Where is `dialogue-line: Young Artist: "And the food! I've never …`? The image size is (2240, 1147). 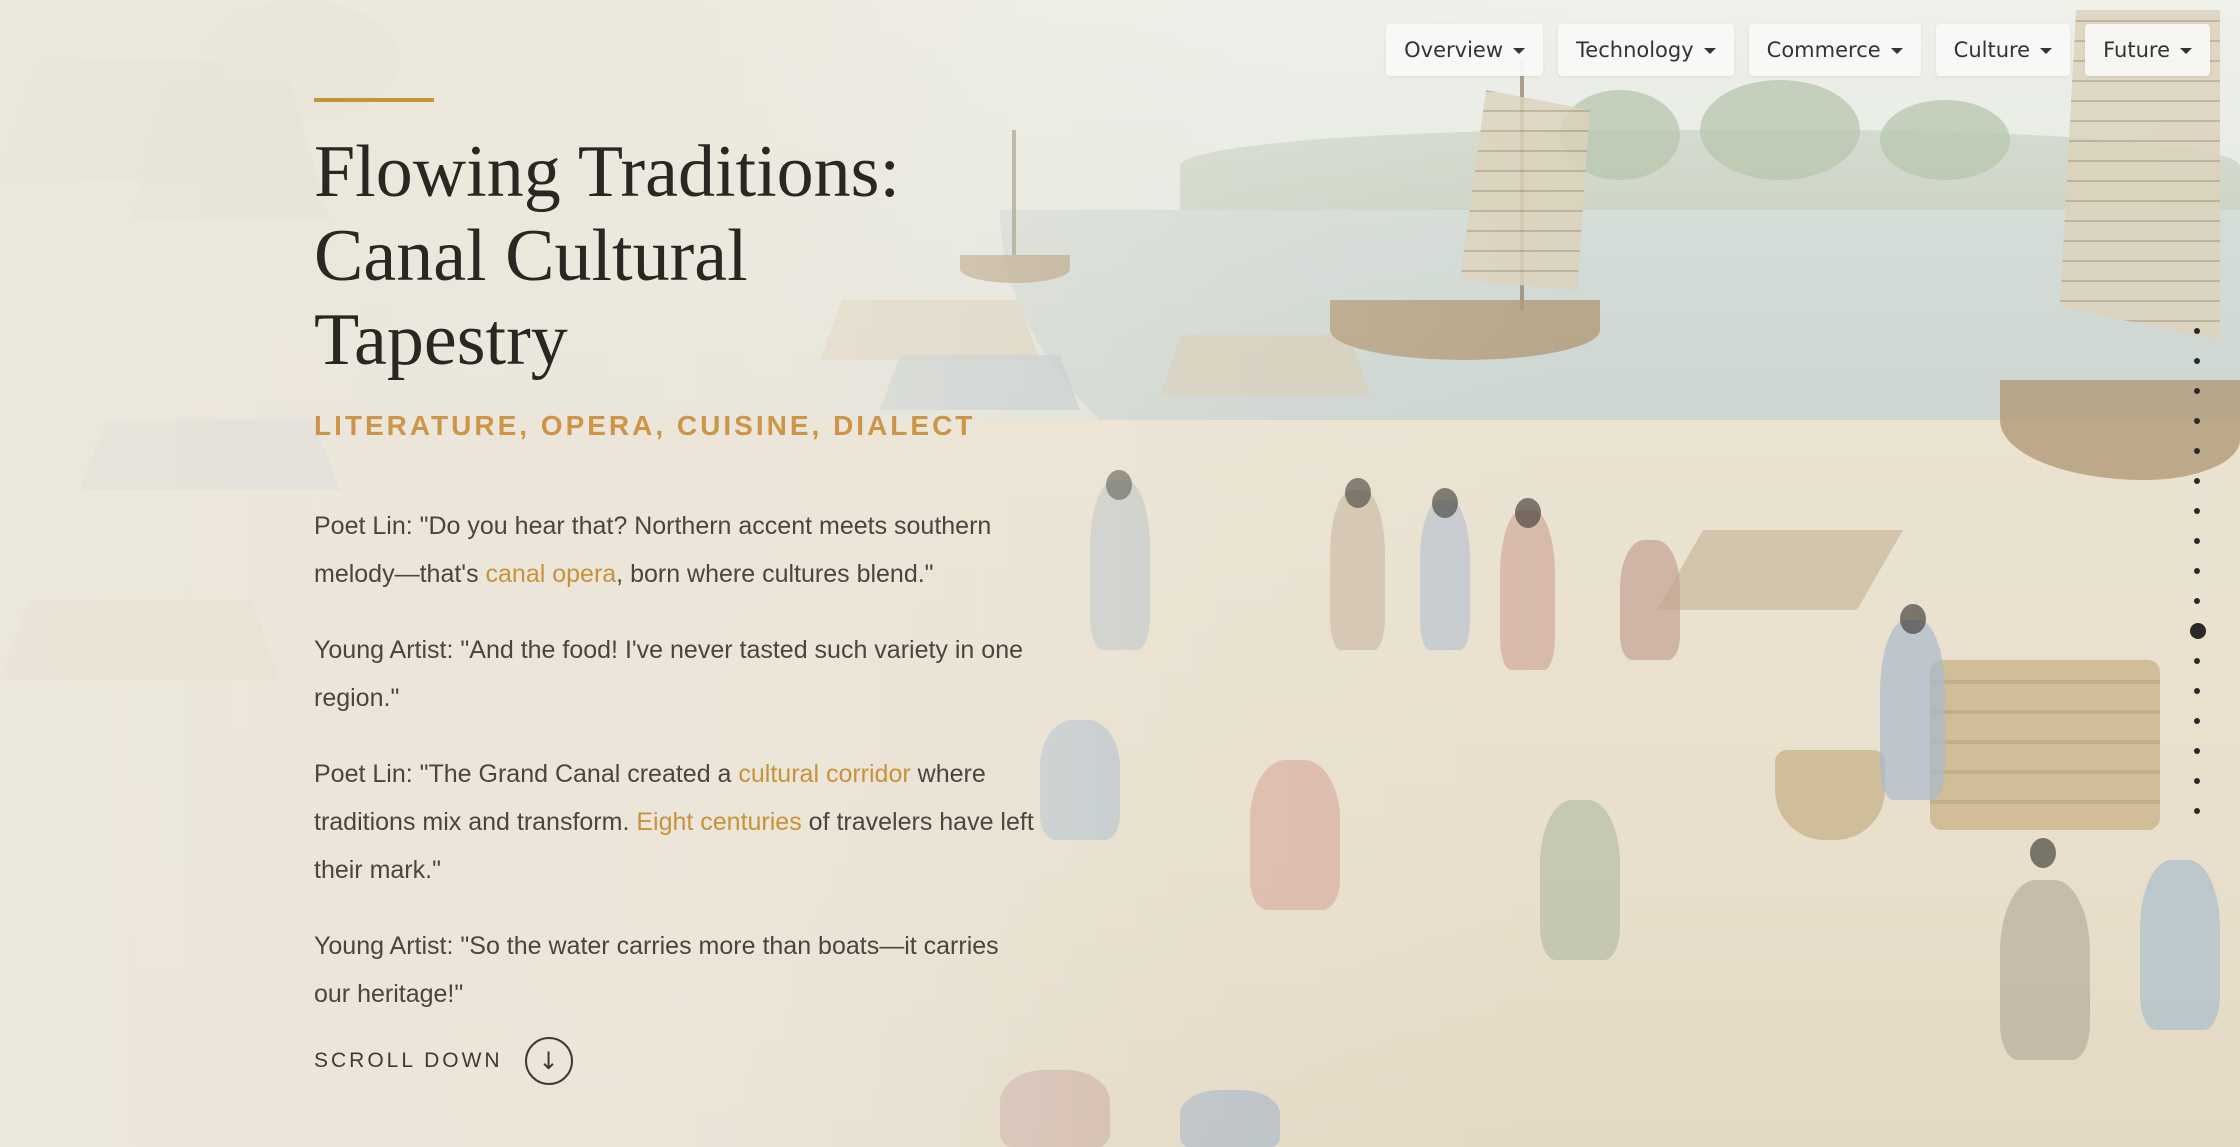
dialogue-line: Young Artist: "And the food! I've never … is located at coordinates (674, 674).